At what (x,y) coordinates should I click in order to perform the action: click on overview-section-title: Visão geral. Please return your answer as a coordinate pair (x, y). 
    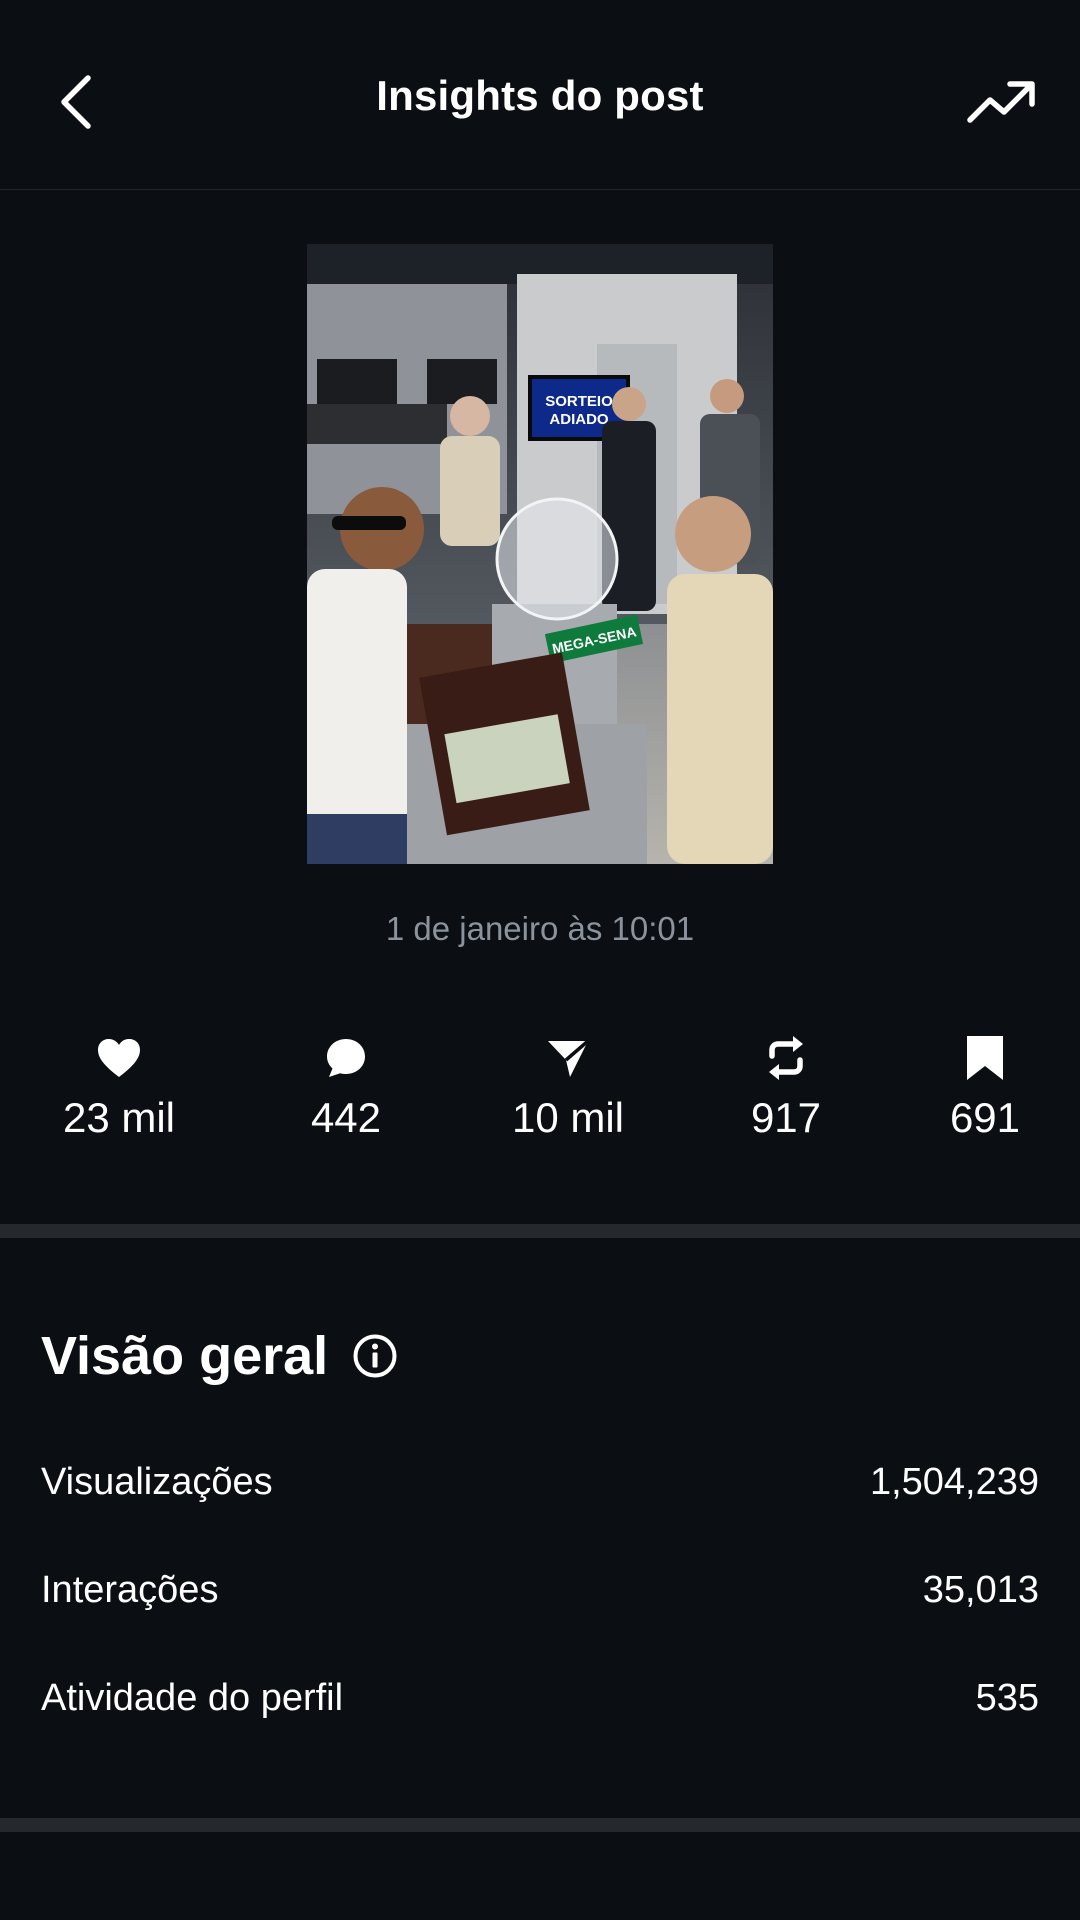
    Looking at the image, I should click on (219, 1356).